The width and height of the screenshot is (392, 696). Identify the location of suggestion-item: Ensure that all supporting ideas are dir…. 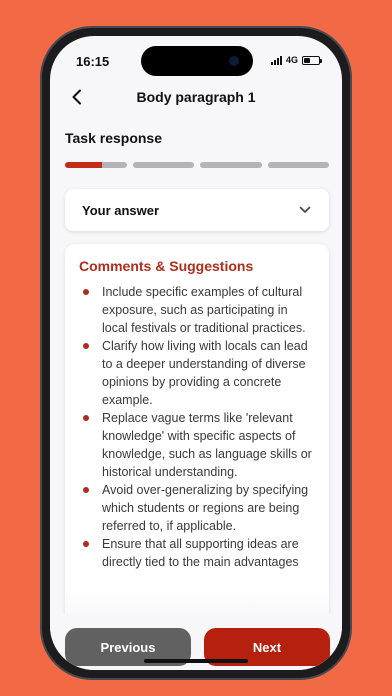
(197, 553).